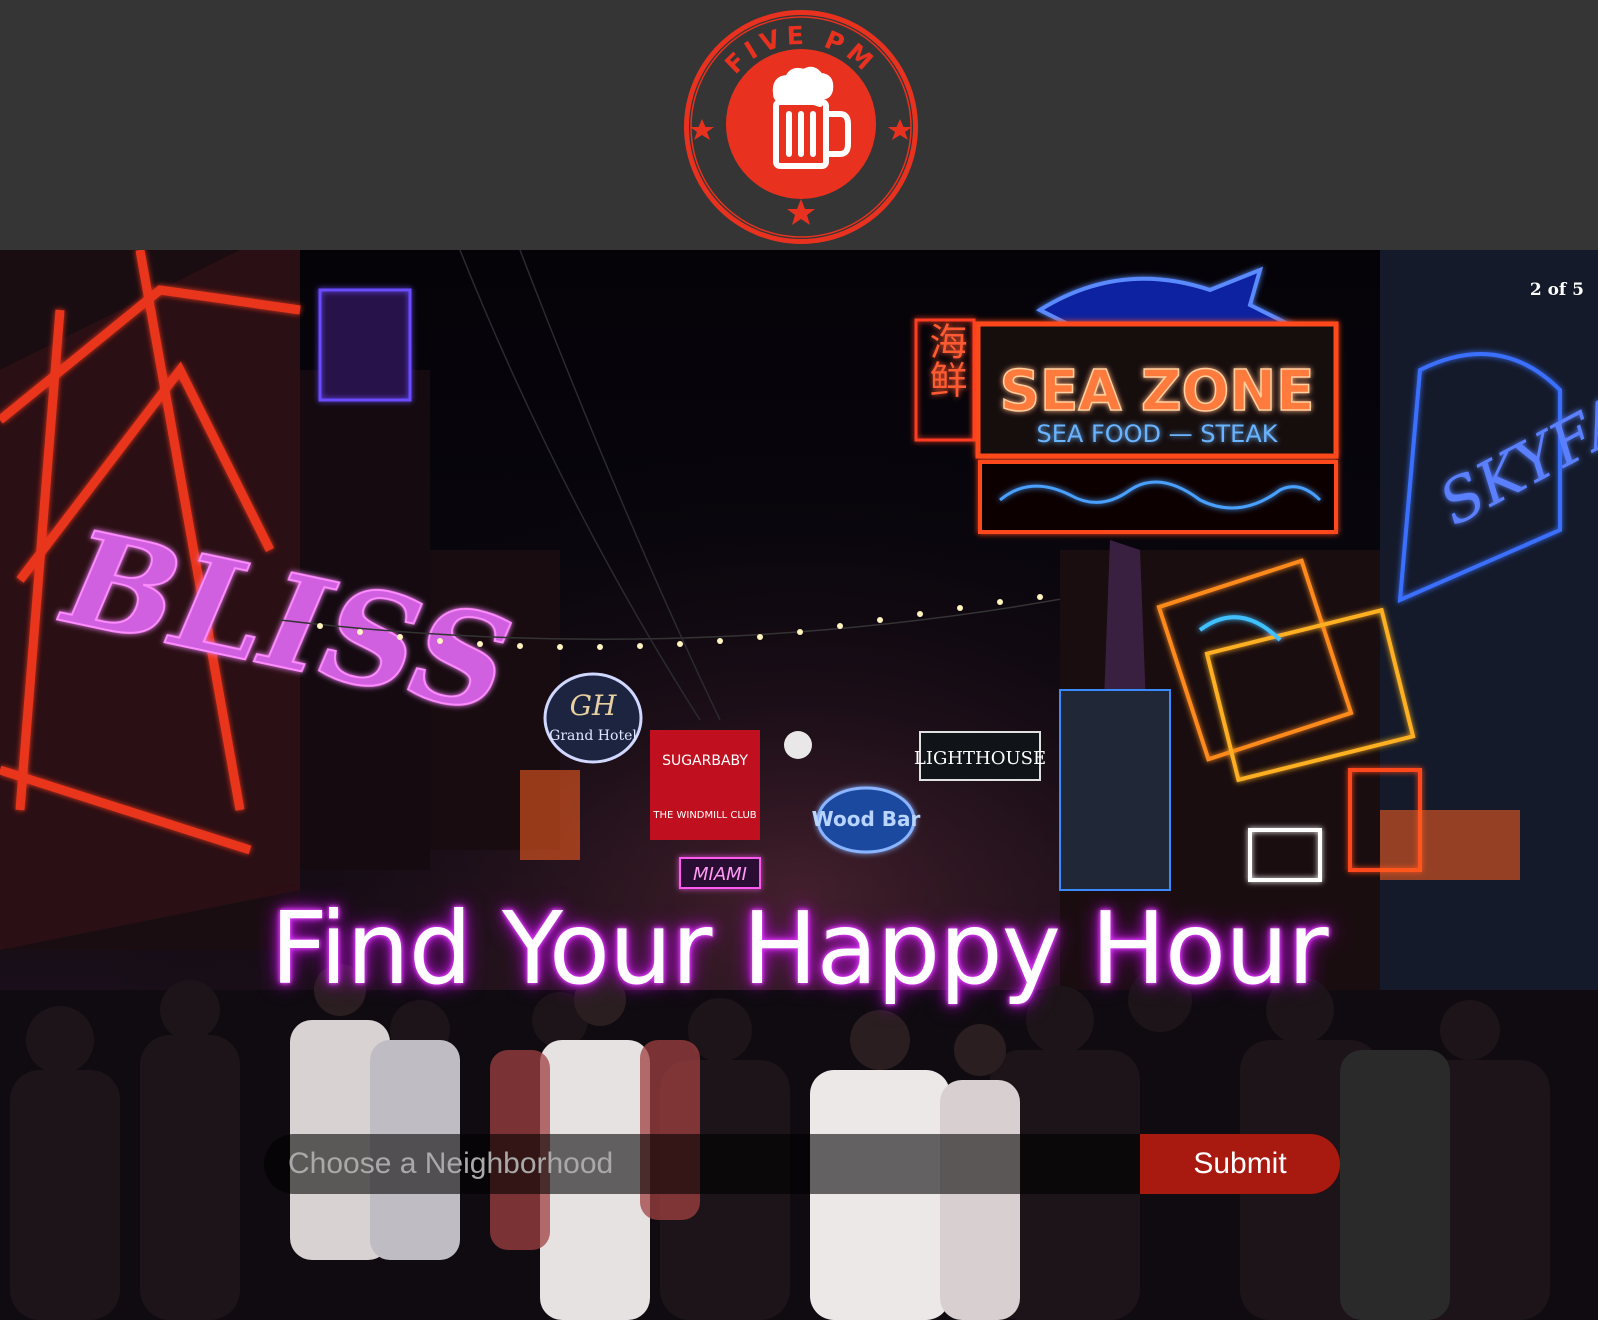 This screenshot has height=1320, width=1598. Describe the element at coordinates (704, 815) in the screenshot. I see `svg-text: THE WINDMILL CLUB` at that location.